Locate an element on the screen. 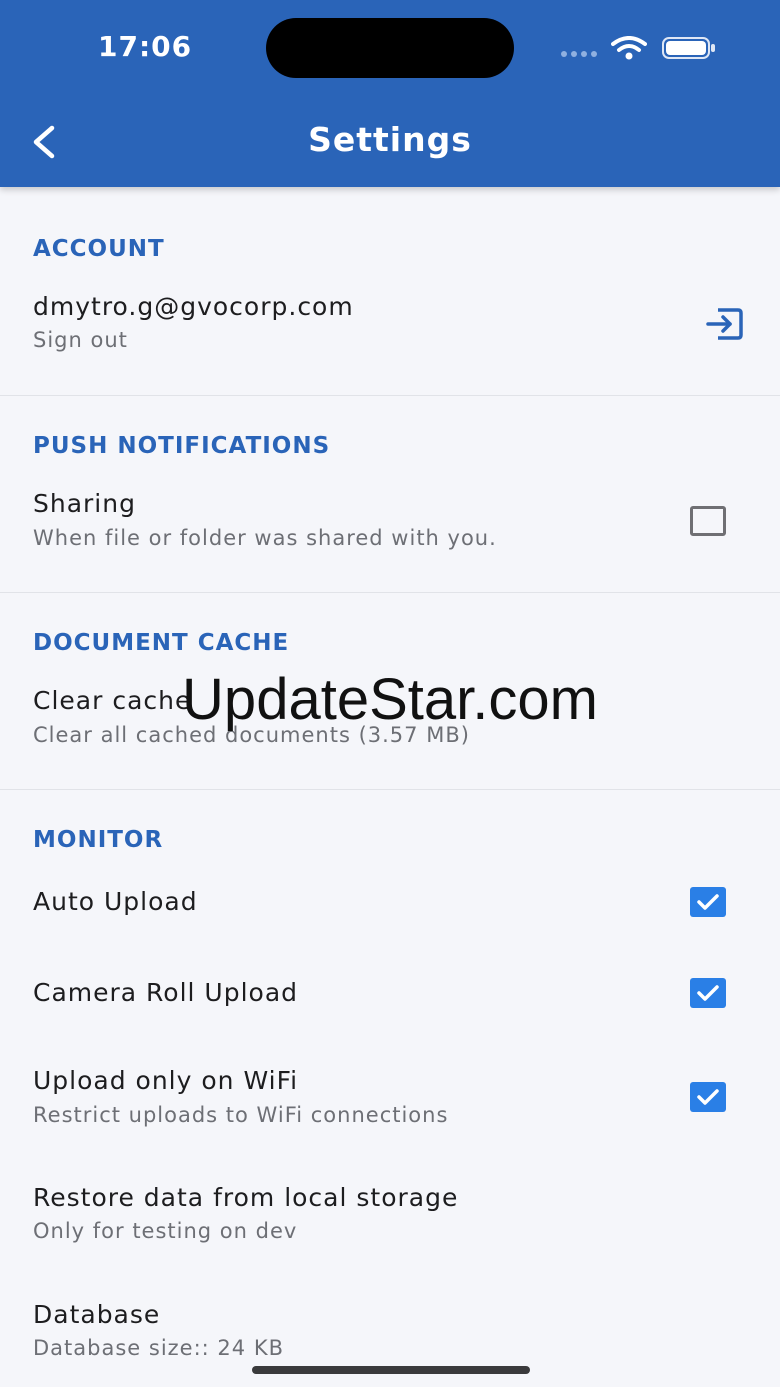 The width and height of the screenshot is (780, 1387). section-header-account: ACCOUNT is located at coordinates (99, 249).